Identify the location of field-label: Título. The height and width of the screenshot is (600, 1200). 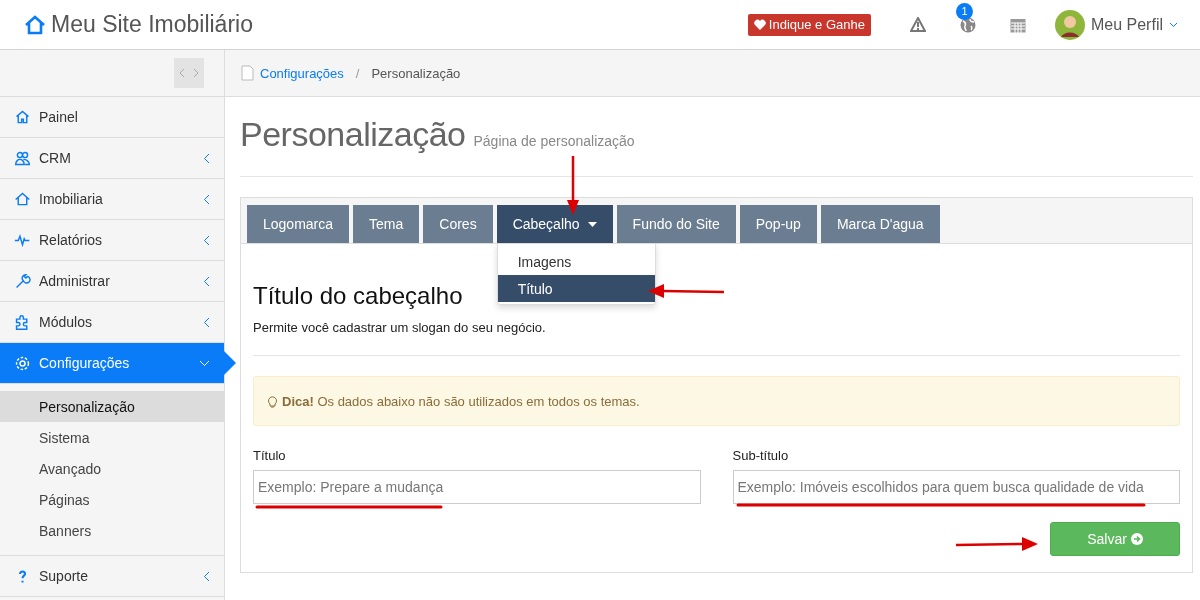
(270, 455).